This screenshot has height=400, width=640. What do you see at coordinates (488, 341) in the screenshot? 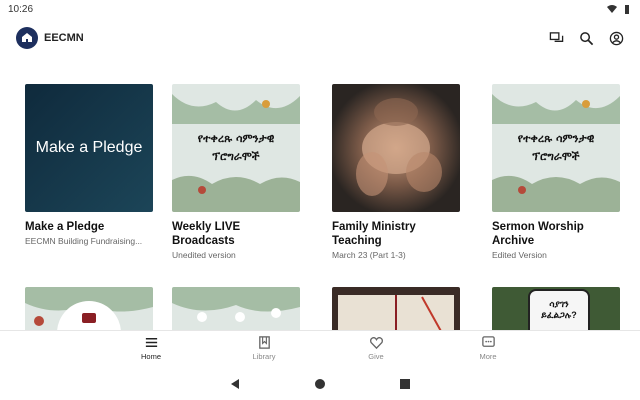
I see `more-chat-icon` at bounding box center [488, 341].